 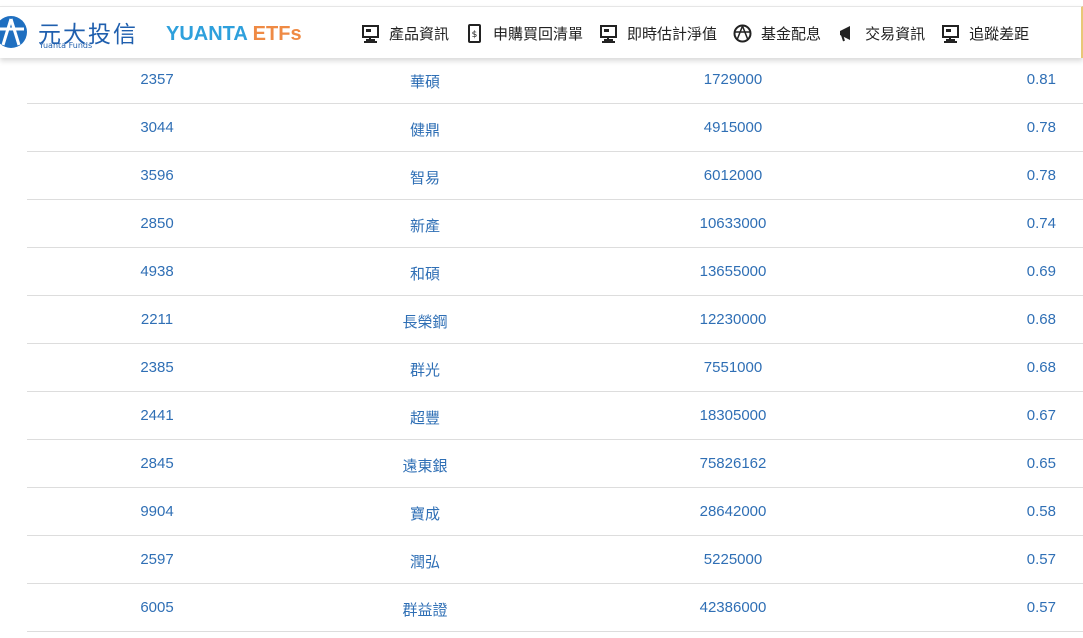 I want to click on share-count: 12230000, so click(x=733, y=319).